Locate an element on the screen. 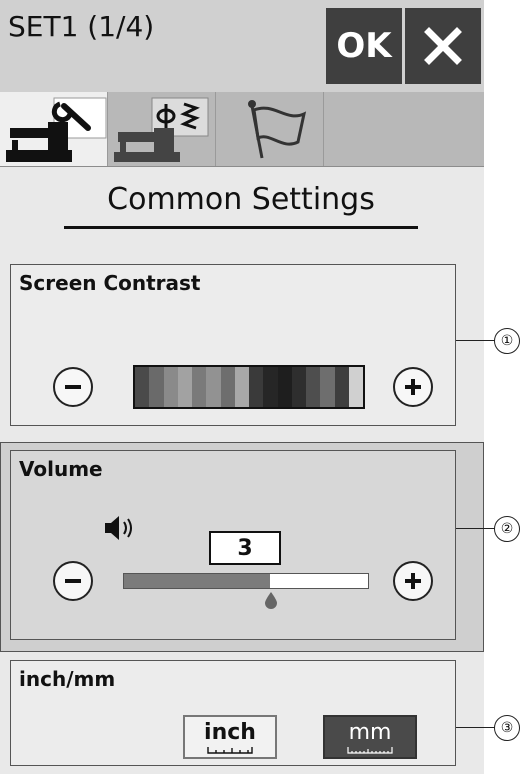  units-panel: inch/mm inch mm is located at coordinates (233, 713).